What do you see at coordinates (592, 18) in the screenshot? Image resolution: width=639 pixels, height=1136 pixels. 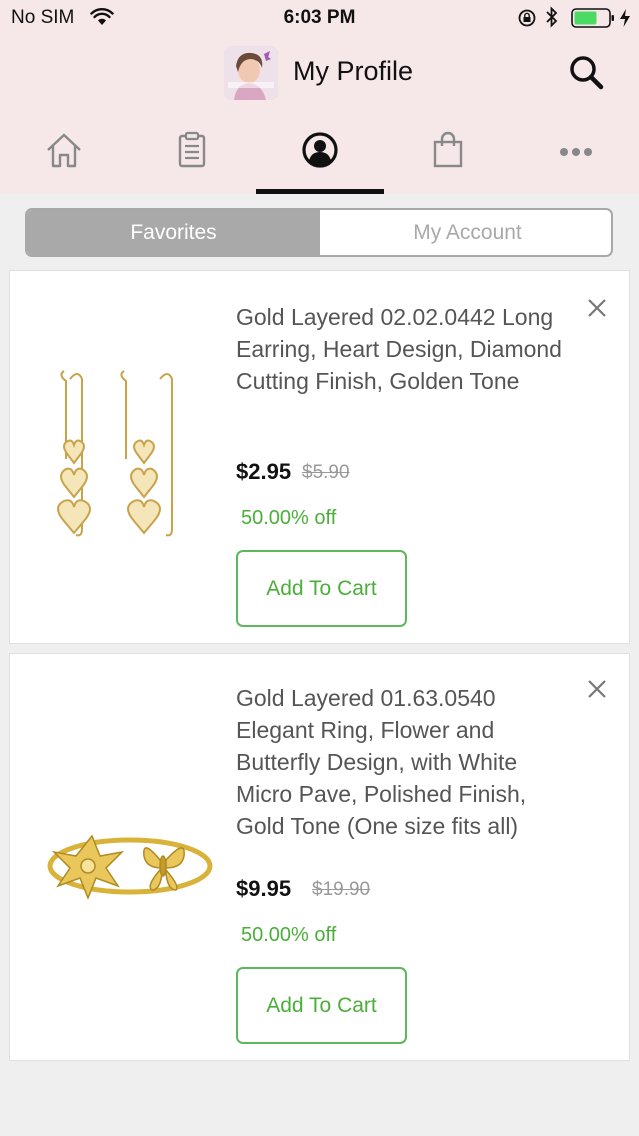 I see `battery-icon` at bounding box center [592, 18].